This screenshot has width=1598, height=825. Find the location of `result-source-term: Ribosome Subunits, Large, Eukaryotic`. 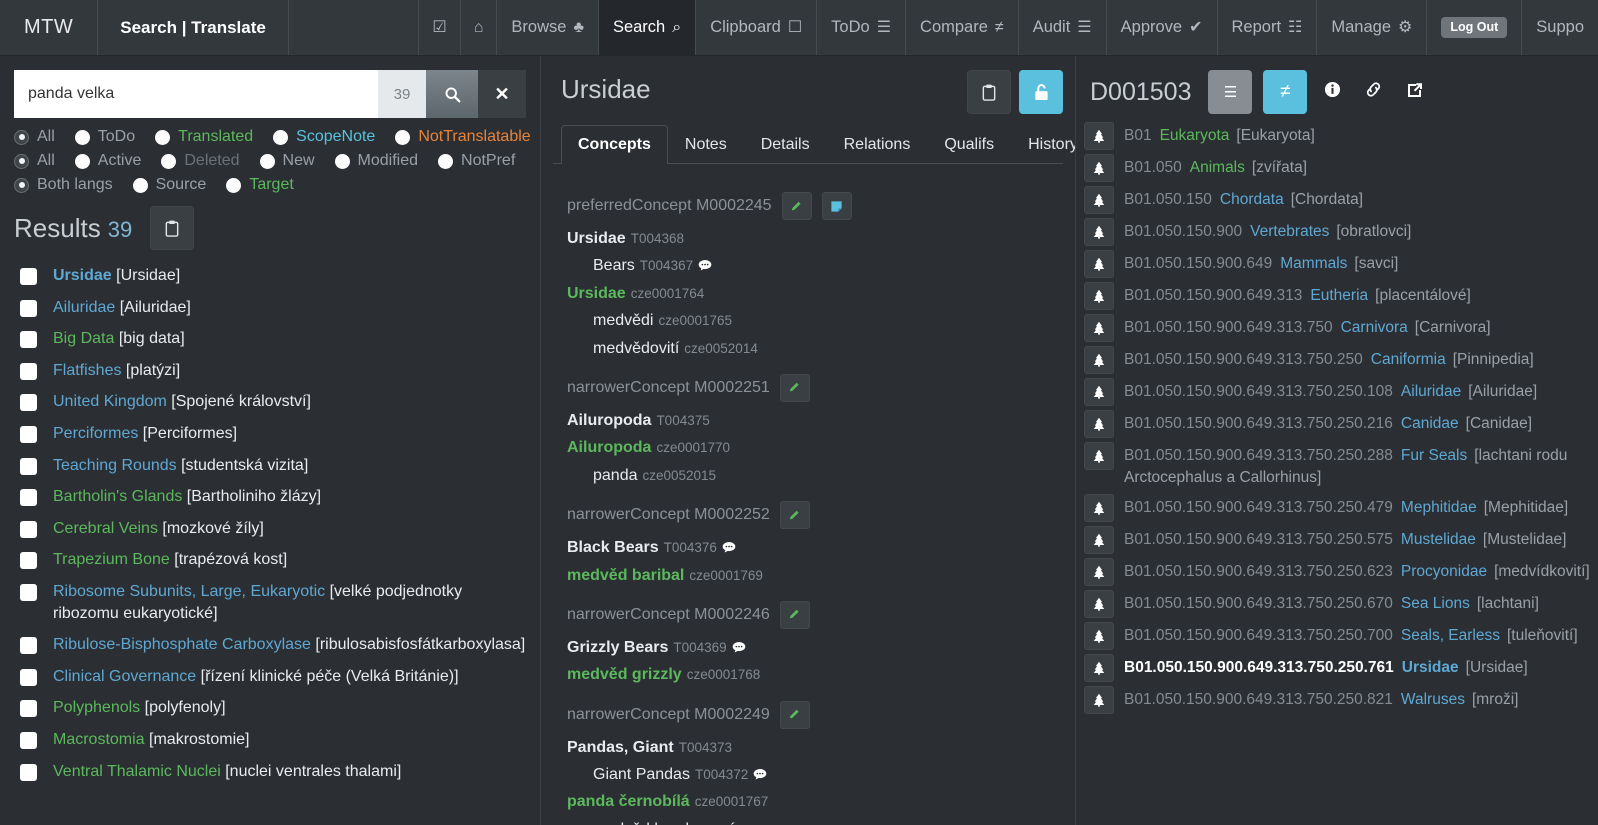

result-source-term: Ribosome Subunits, Large, Eukaryotic is located at coordinates (189, 591).